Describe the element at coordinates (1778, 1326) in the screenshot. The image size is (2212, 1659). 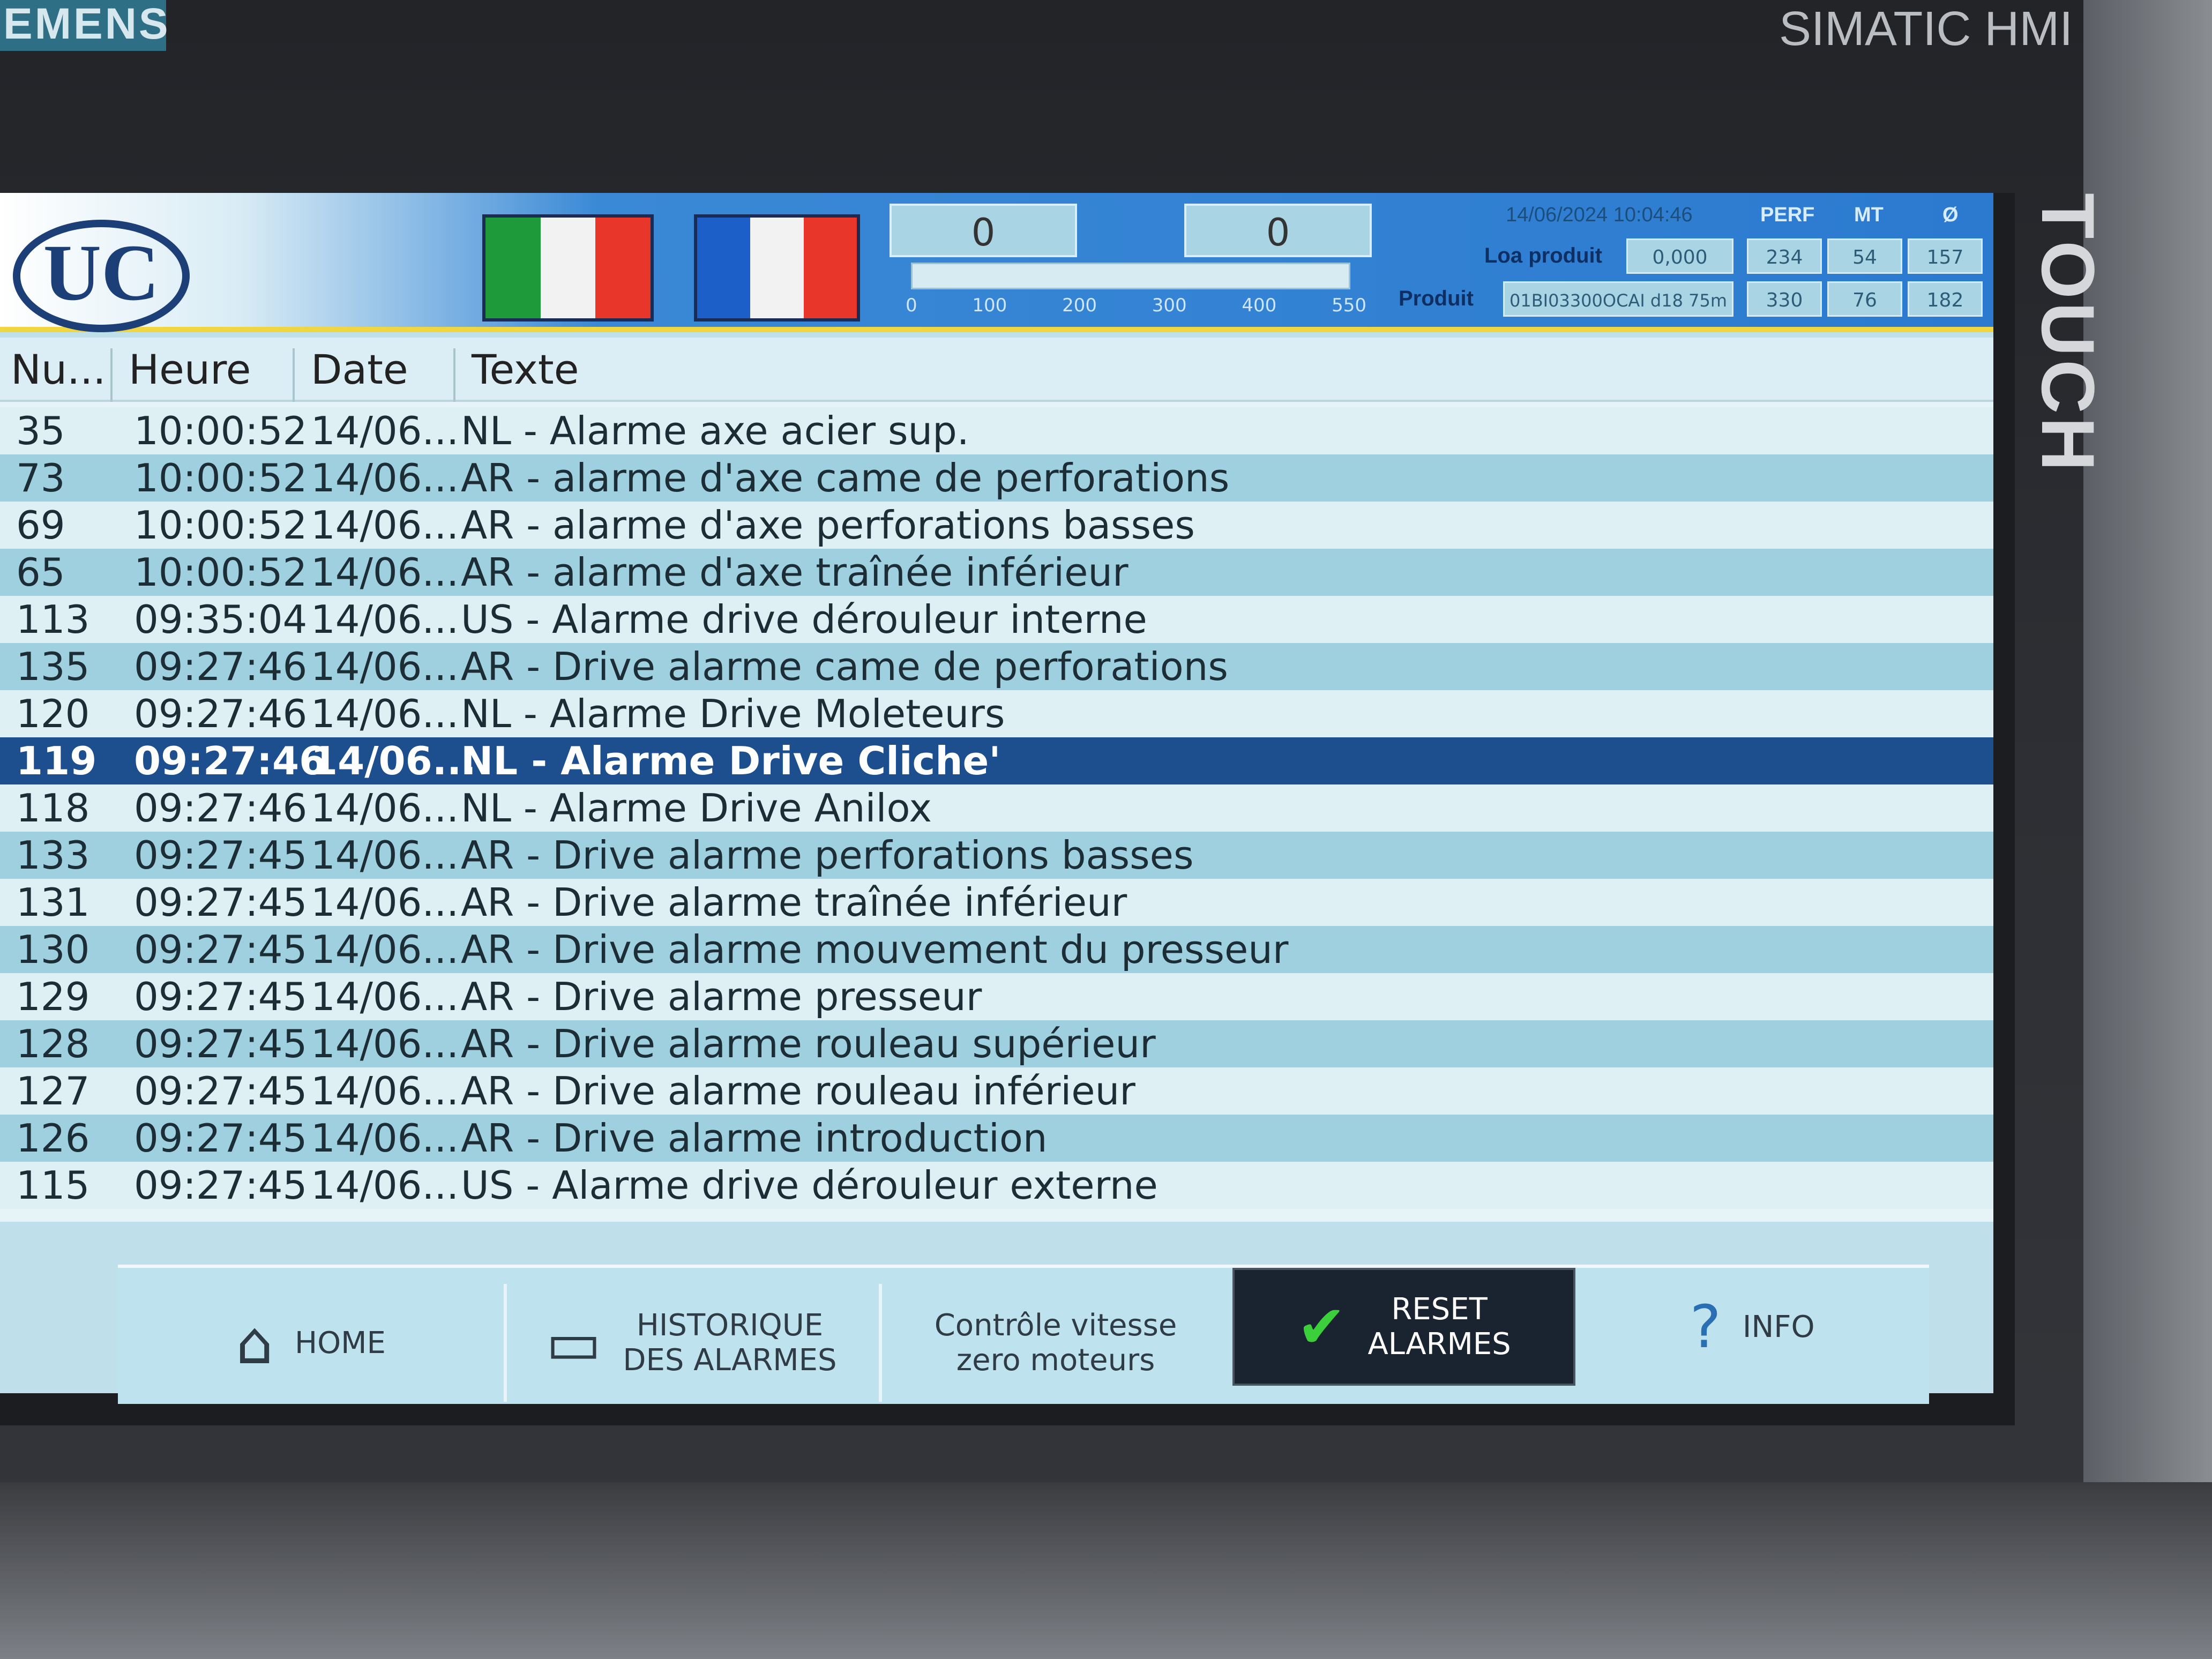
I see `info-label: INFO` at that location.